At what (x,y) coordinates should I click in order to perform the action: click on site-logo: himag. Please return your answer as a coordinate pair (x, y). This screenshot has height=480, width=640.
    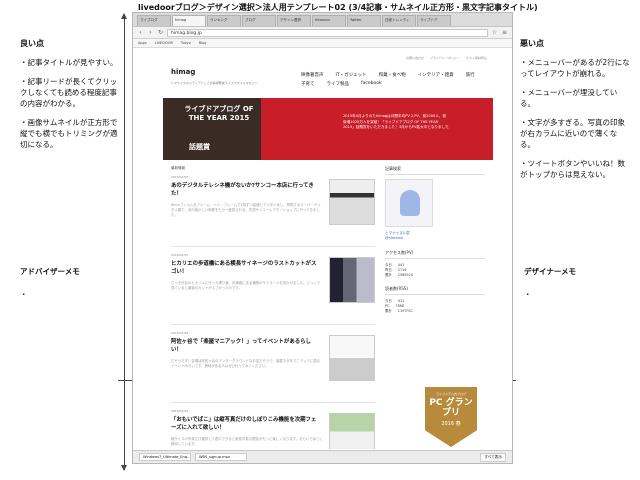
    Looking at the image, I should click on (183, 72).